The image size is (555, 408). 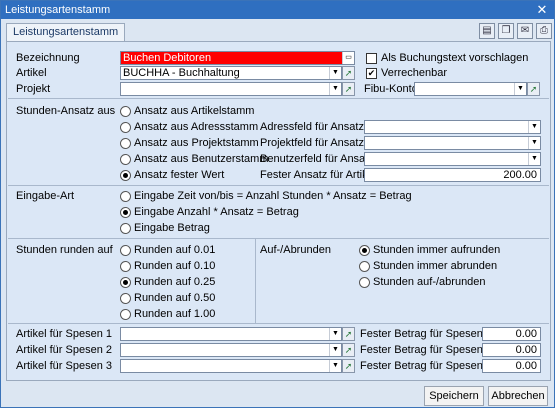 What do you see at coordinates (196, 143) in the screenshot?
I see `ansatz-option-label: Ansatz aus Projektstamm` at bounding box center [196, 143].